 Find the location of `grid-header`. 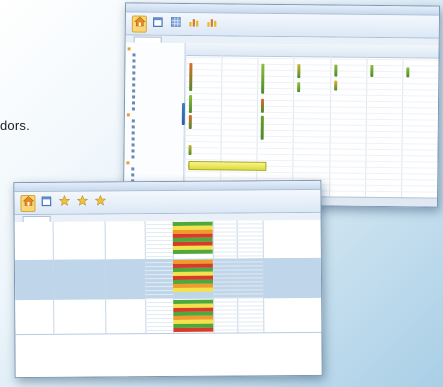

grid-header is located at coordinates (312, 50).